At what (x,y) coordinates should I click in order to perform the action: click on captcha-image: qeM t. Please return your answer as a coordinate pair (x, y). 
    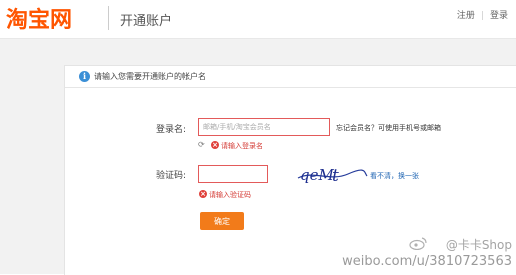
    Looking at the image, I should click on (332, 175).